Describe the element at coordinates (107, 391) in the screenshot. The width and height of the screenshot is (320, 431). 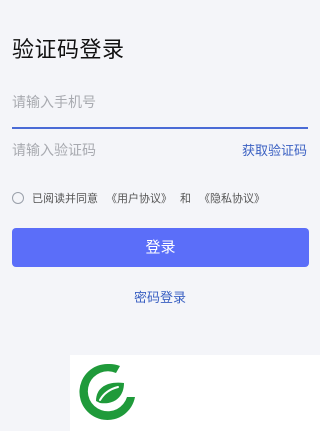
I see `green-leaf-g-logo-icon` at that location.